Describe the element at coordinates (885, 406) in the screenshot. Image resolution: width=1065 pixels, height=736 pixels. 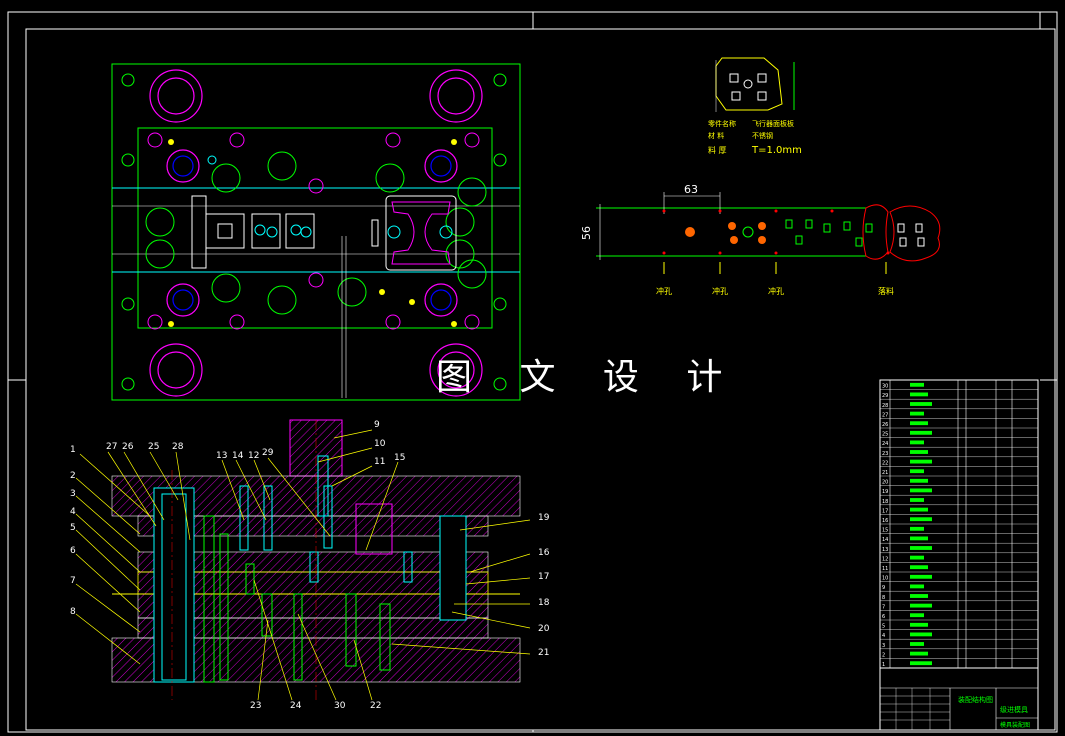
I see `bom-row-number: 28` at that location.